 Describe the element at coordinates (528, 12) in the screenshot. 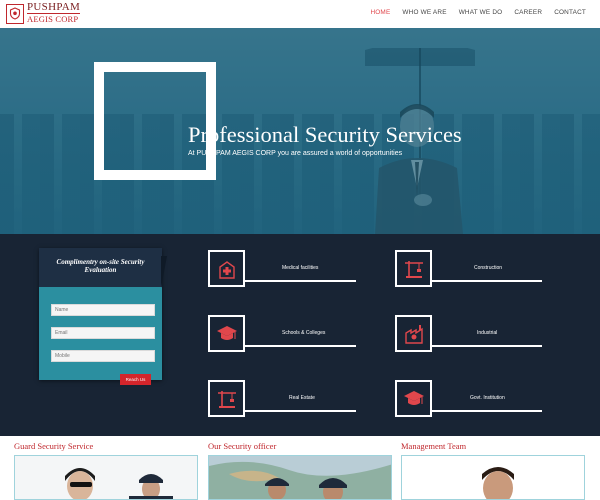

I see `nav-career: CAREER` at that location.